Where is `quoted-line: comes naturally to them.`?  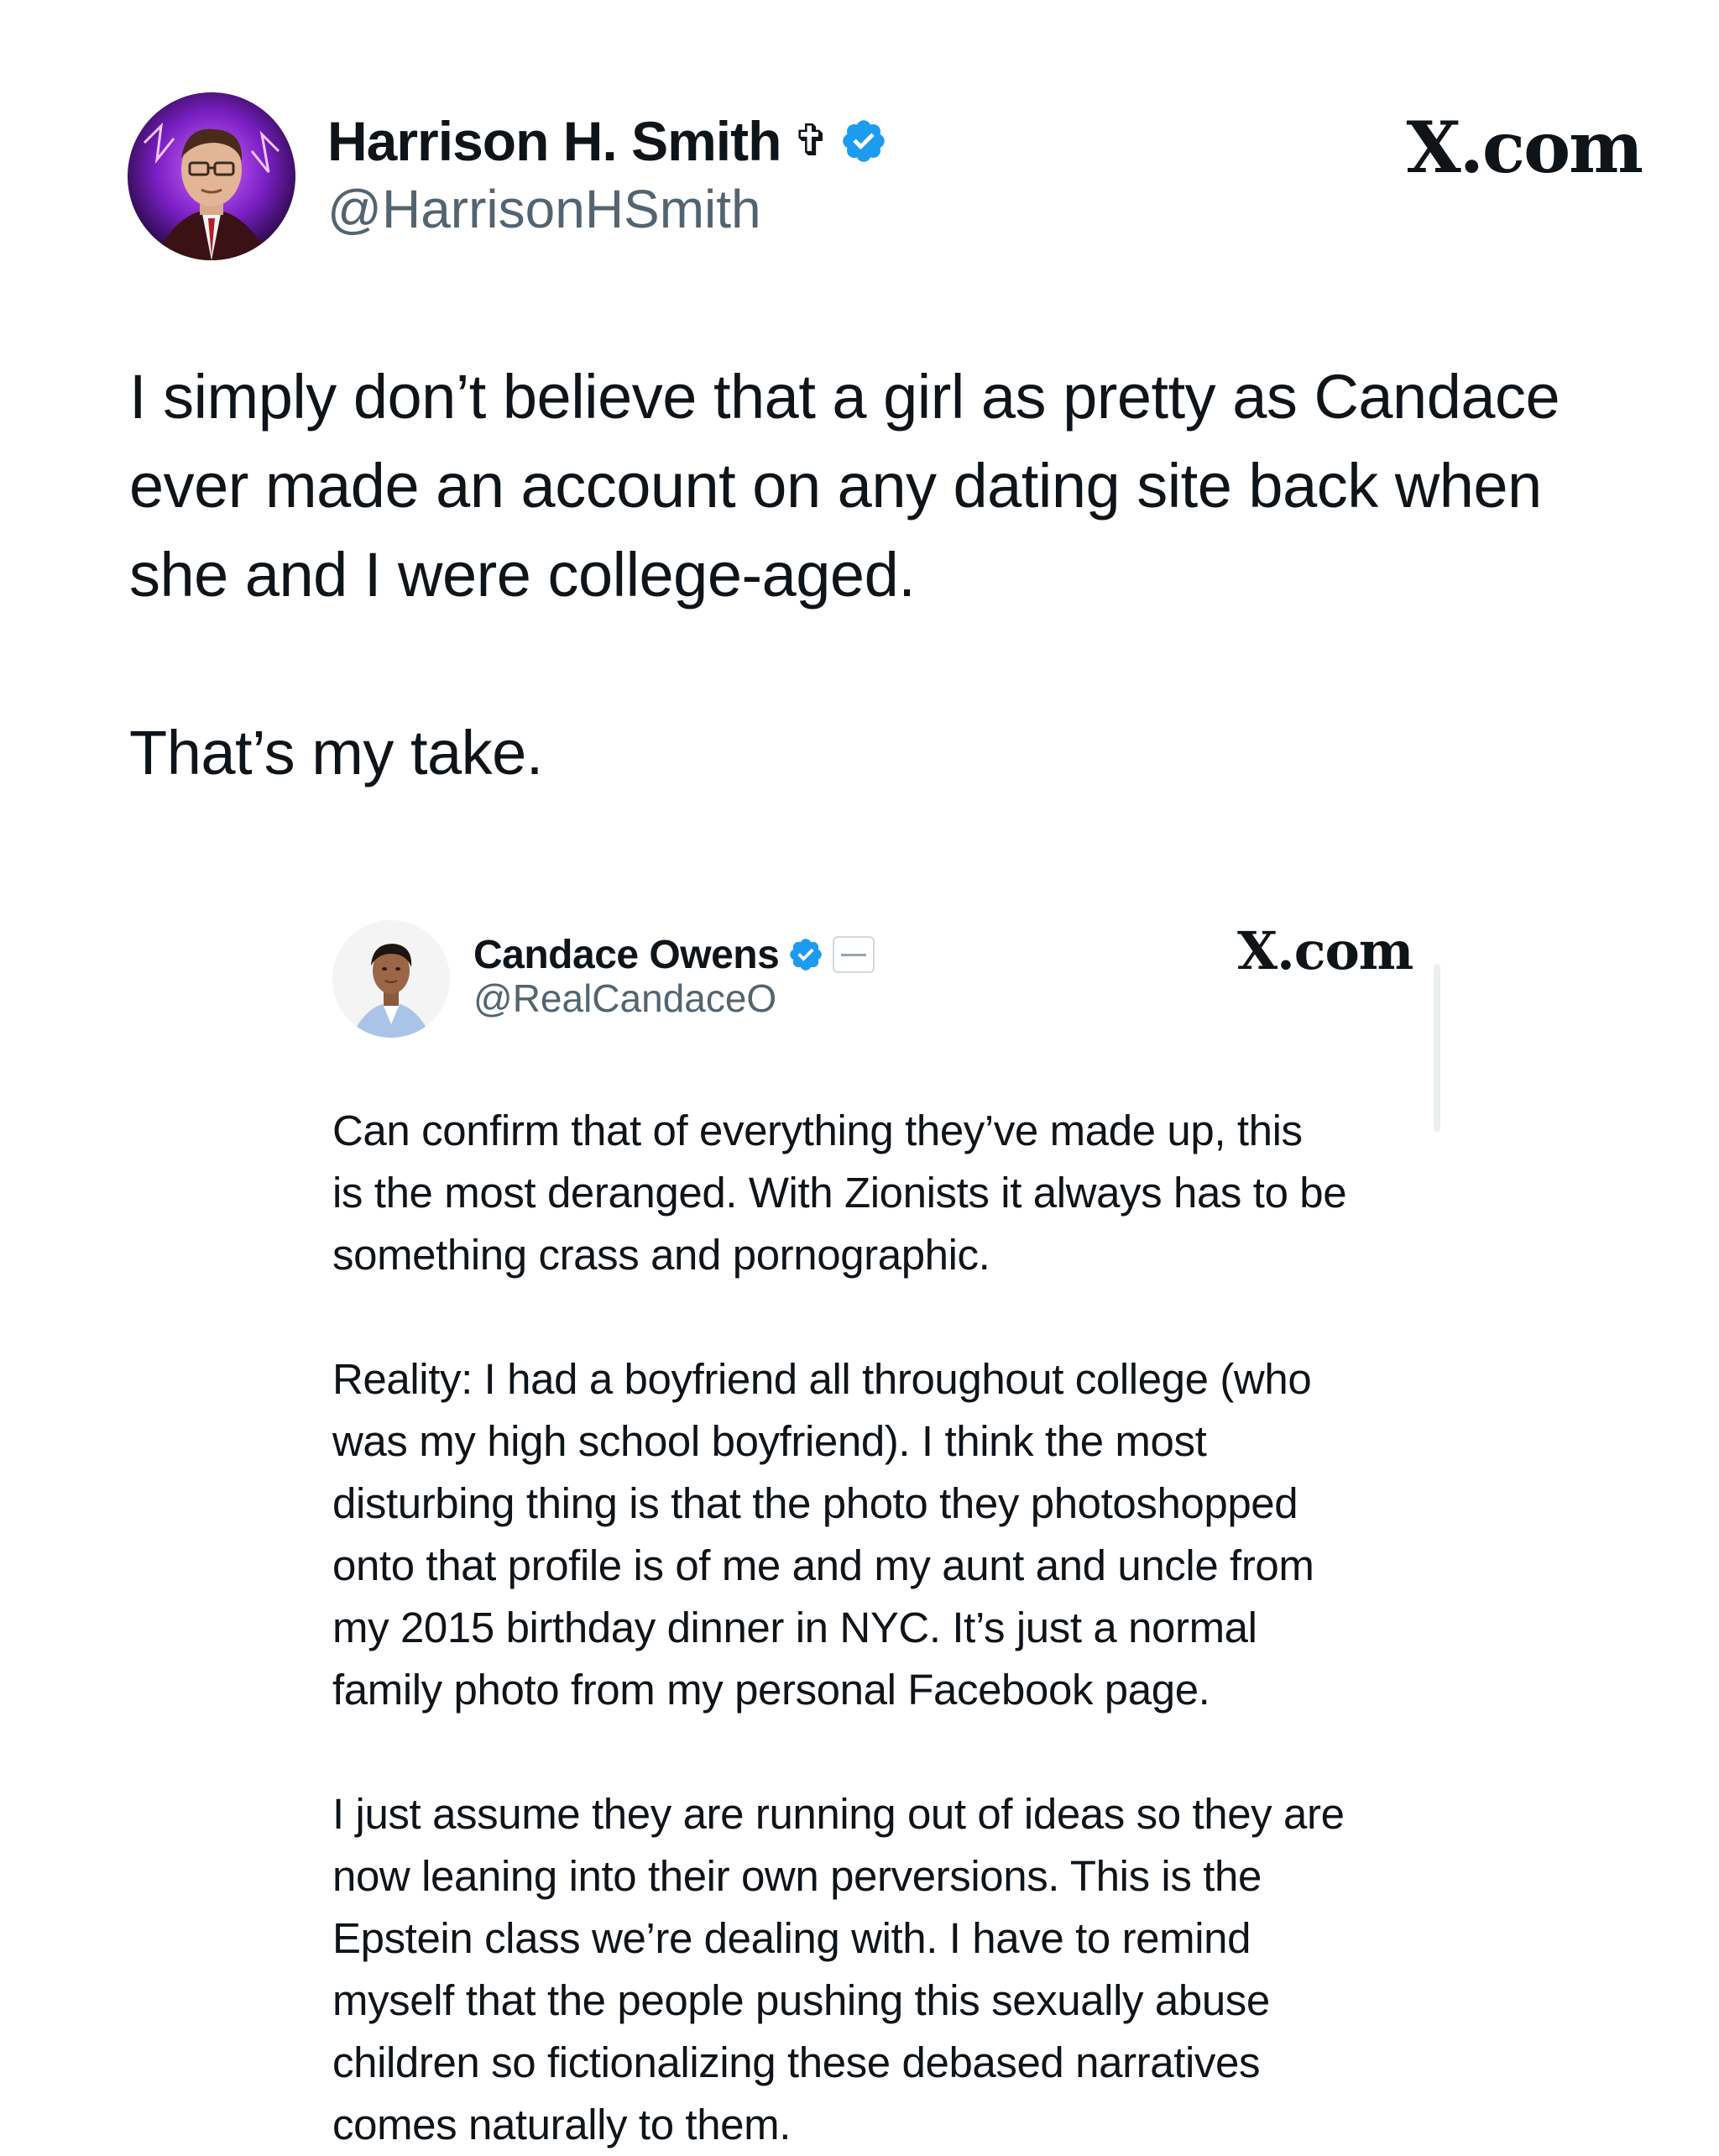 quoted-line: comes naturally to them. is located at coordinates (561, 2124).